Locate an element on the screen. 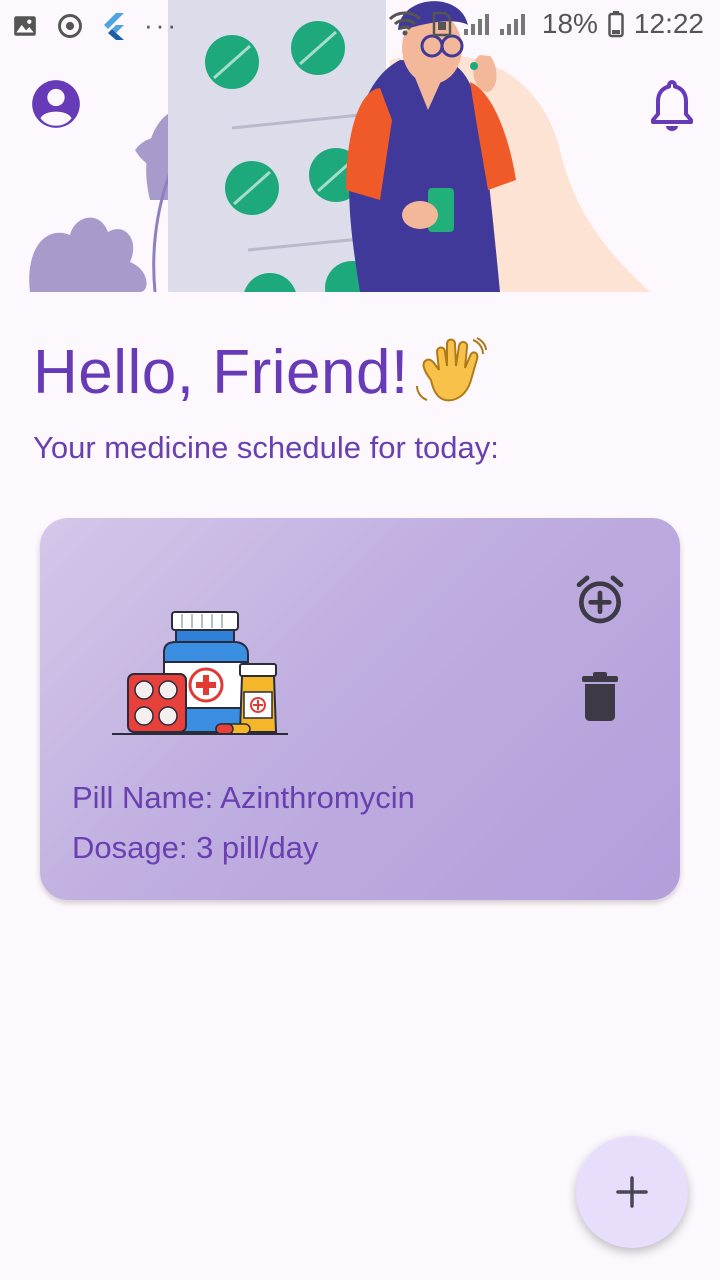 This screenshot has height=1280, width=720. battery-percent: 18% is located at coordinates (569, 23).